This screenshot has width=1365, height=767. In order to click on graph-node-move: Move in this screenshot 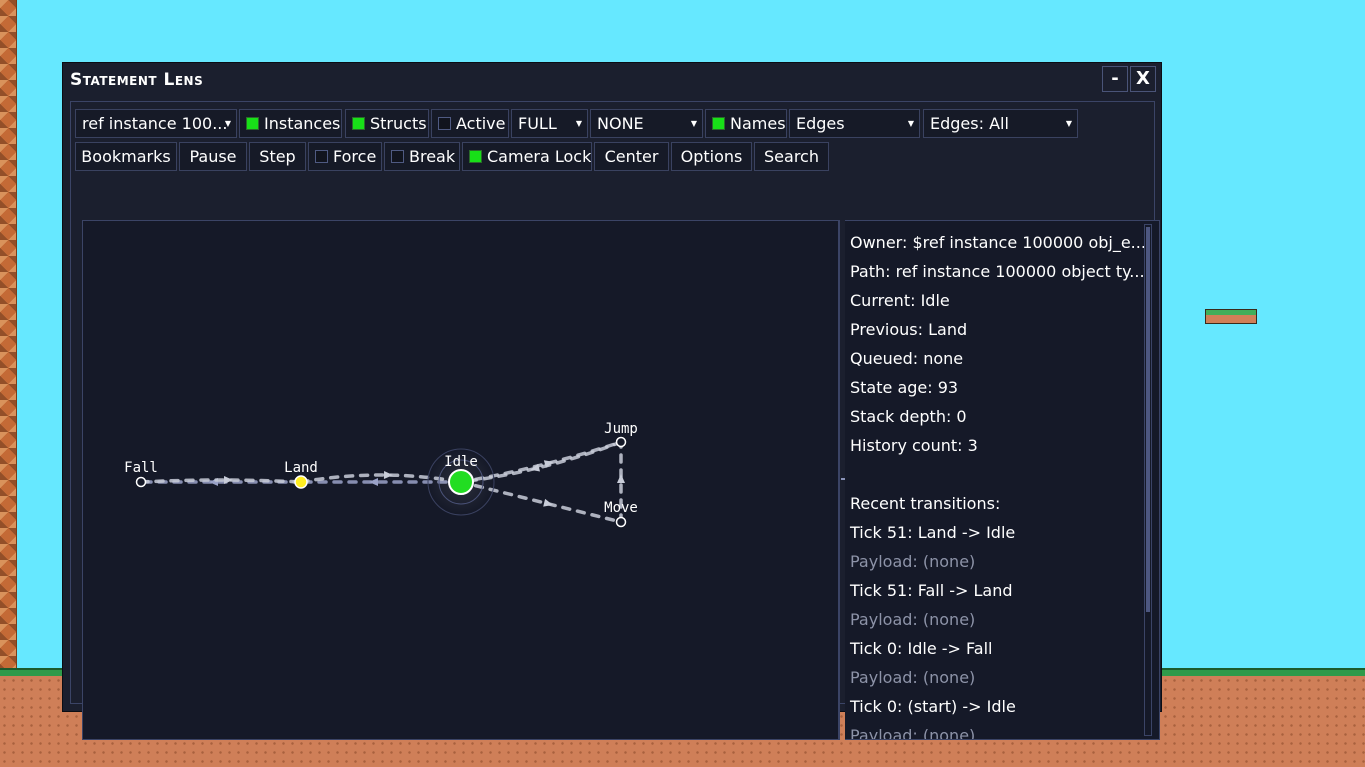, I will do `click(621, 514)`.